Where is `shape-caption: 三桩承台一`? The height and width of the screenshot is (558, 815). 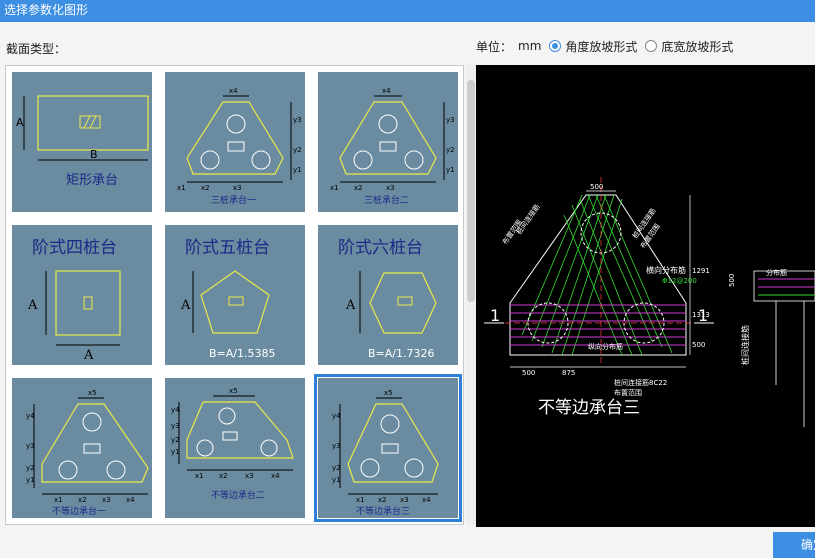
shape-caption: 三桩承台一 is located at coordinates (233, 200).